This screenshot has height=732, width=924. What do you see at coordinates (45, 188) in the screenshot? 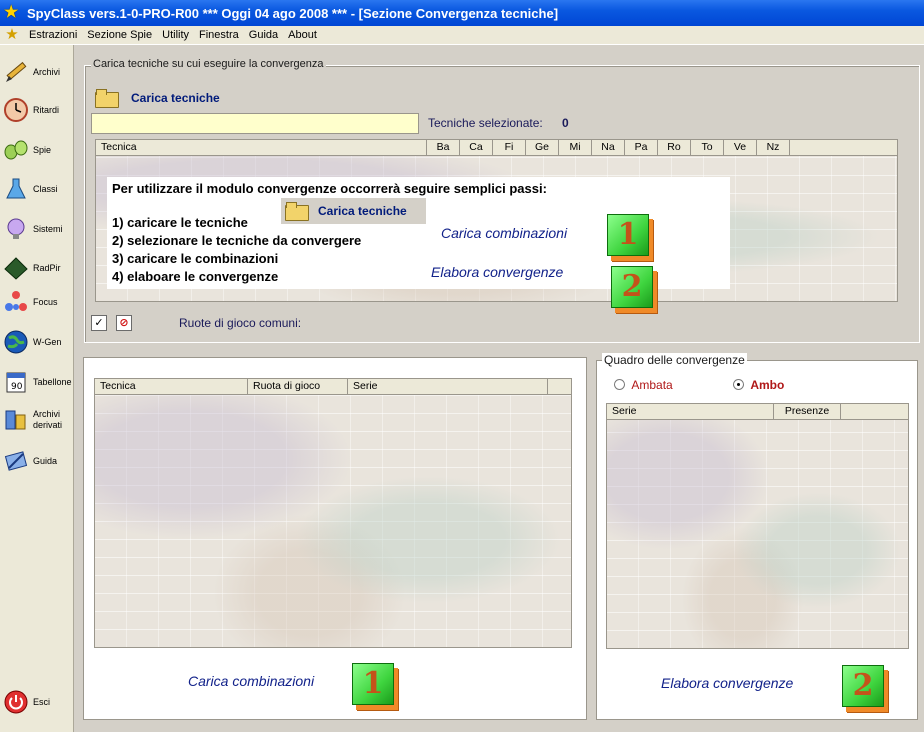
I see `sidebar-item-label: Classi` at bounding box center [45, 188].